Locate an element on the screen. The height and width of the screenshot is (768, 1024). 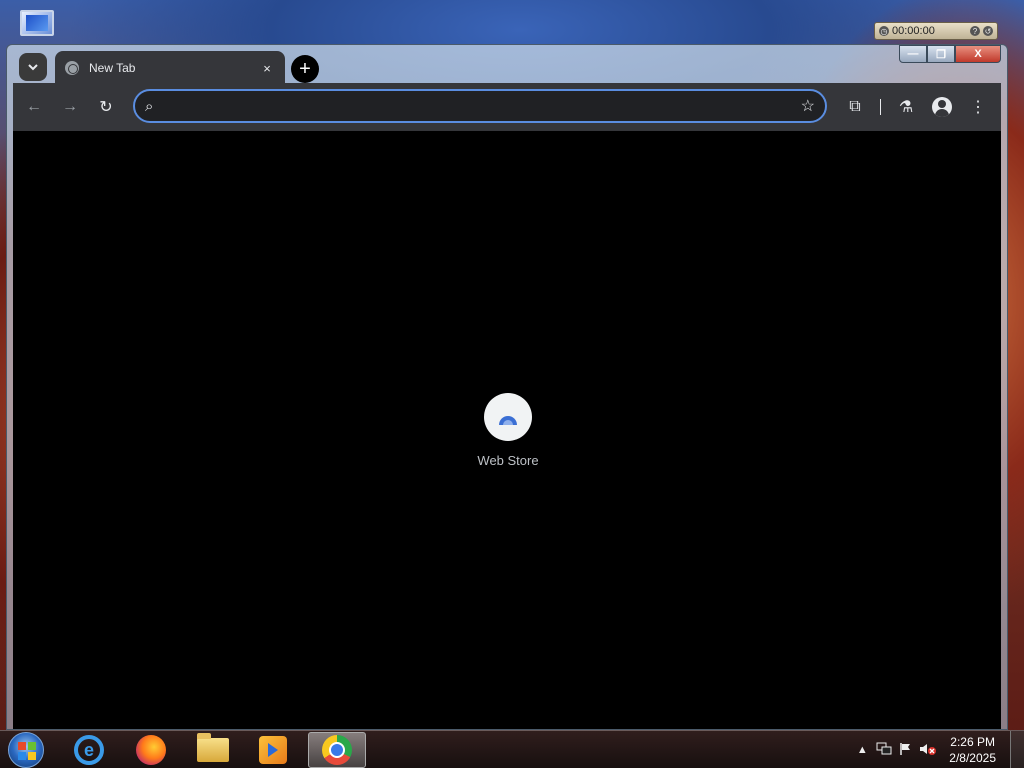
stopwatch-icon: ◷ is located at coordinates (884, 31).